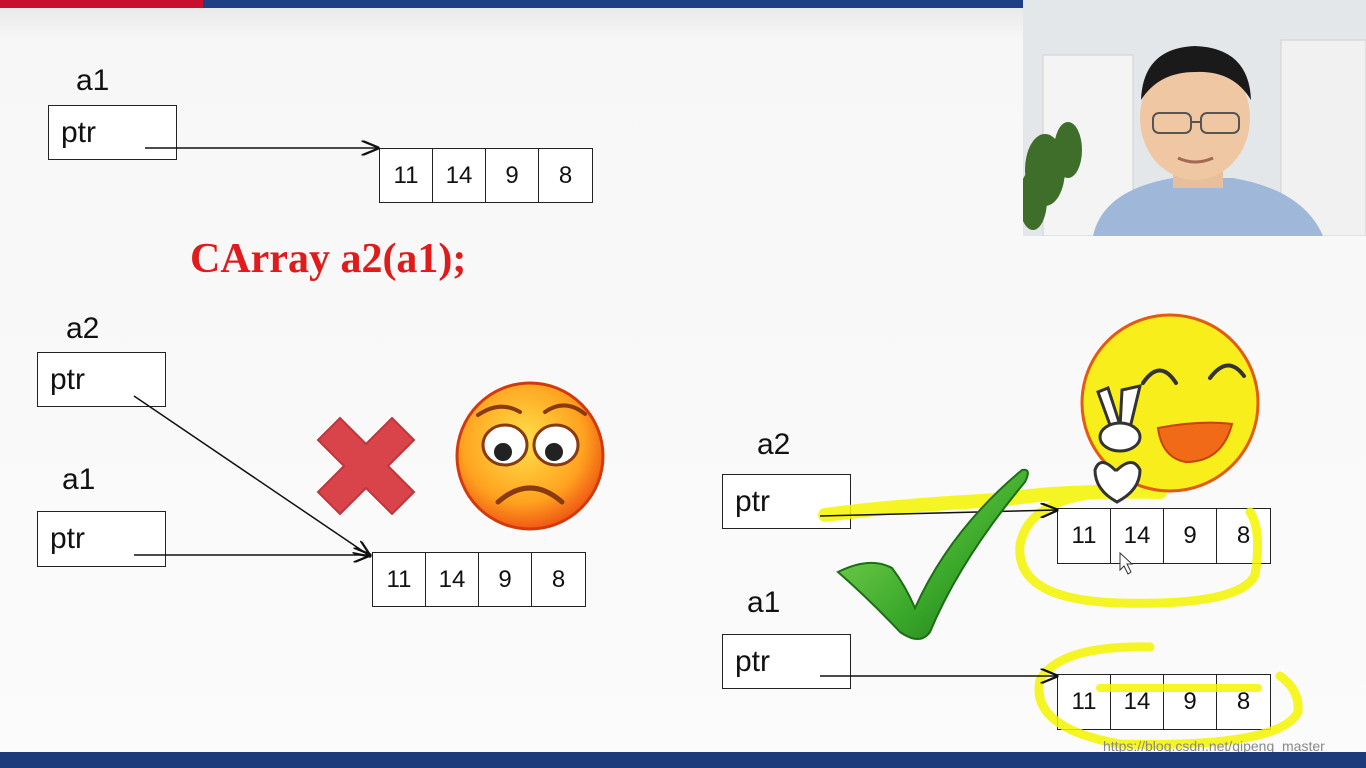  Describe the element at coordinates (366, 466) in the screenshot. I see `cross-icon` at that location.